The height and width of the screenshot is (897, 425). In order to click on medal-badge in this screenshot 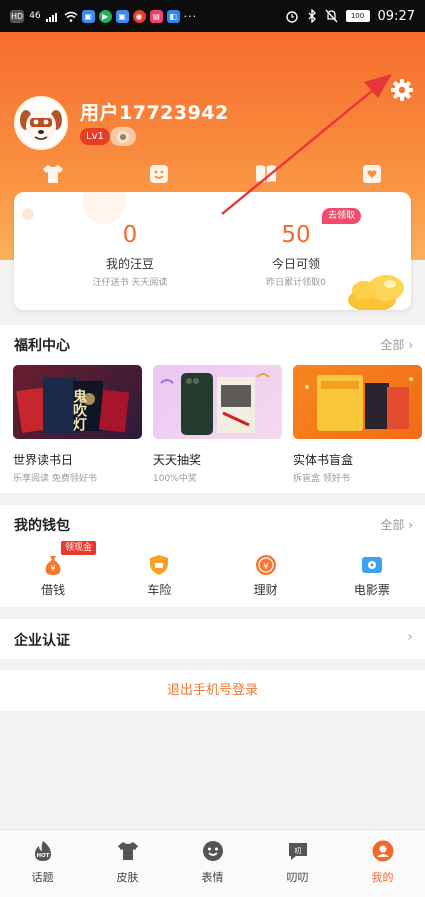, I will do `click(123, 136)`.